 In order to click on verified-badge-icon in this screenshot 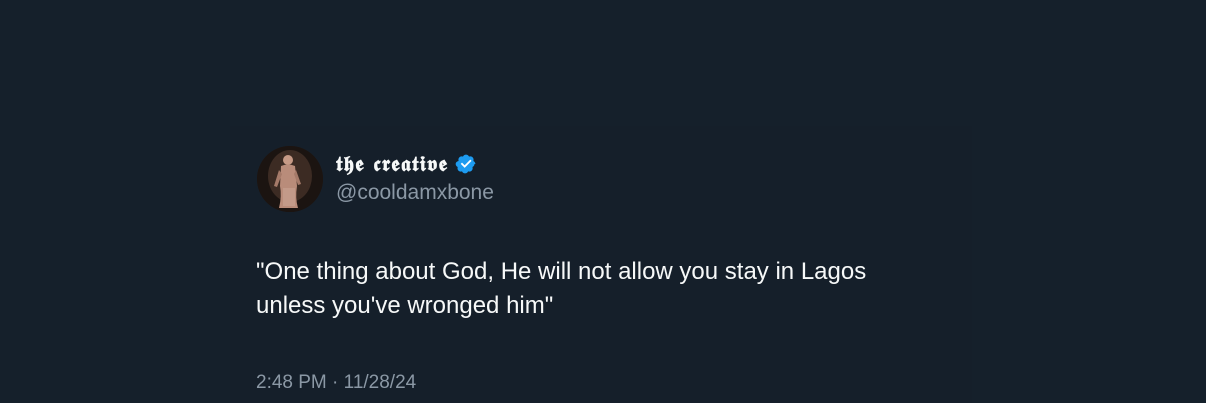, I will do `click(466, 164)`.